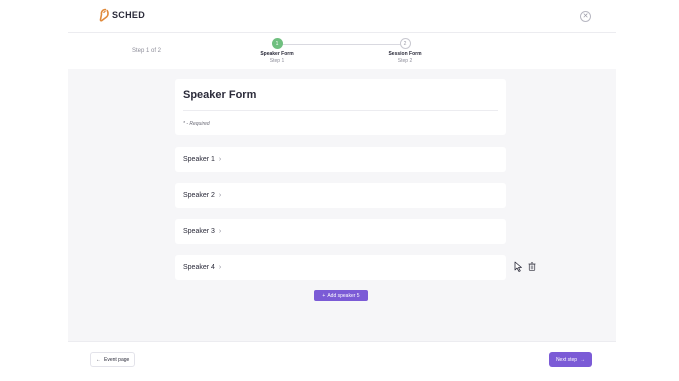 The height and width of the screenshot is (381, 679). I want to click on trash-icon, so click(532, 266).